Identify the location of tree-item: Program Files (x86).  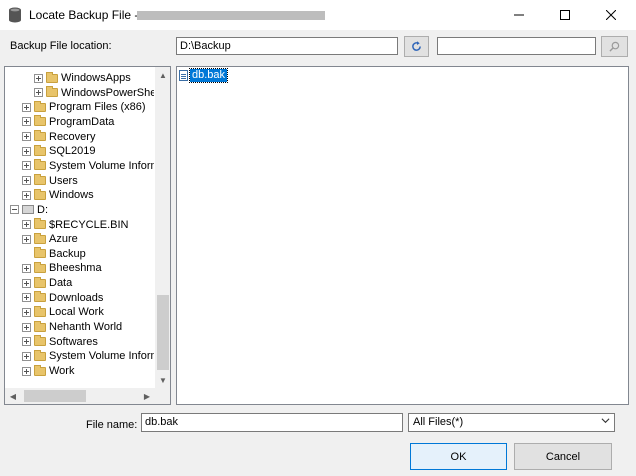
(84, 107).